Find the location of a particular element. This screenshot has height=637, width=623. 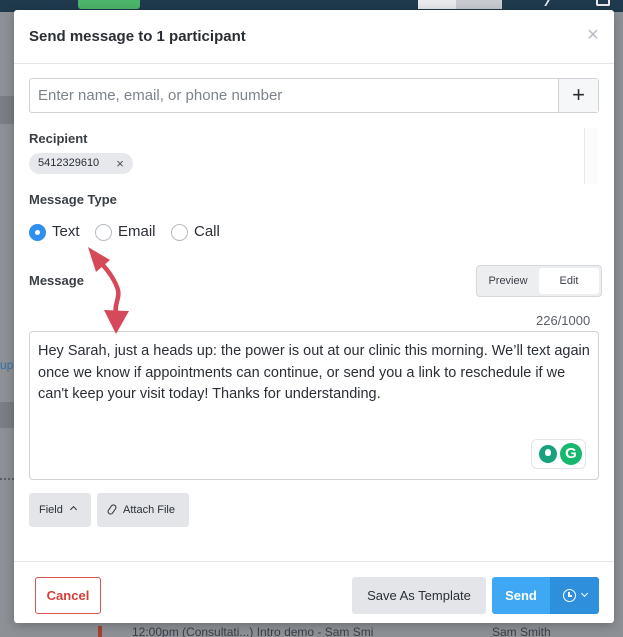

send-button: Send is located at coordinates (521, 595).